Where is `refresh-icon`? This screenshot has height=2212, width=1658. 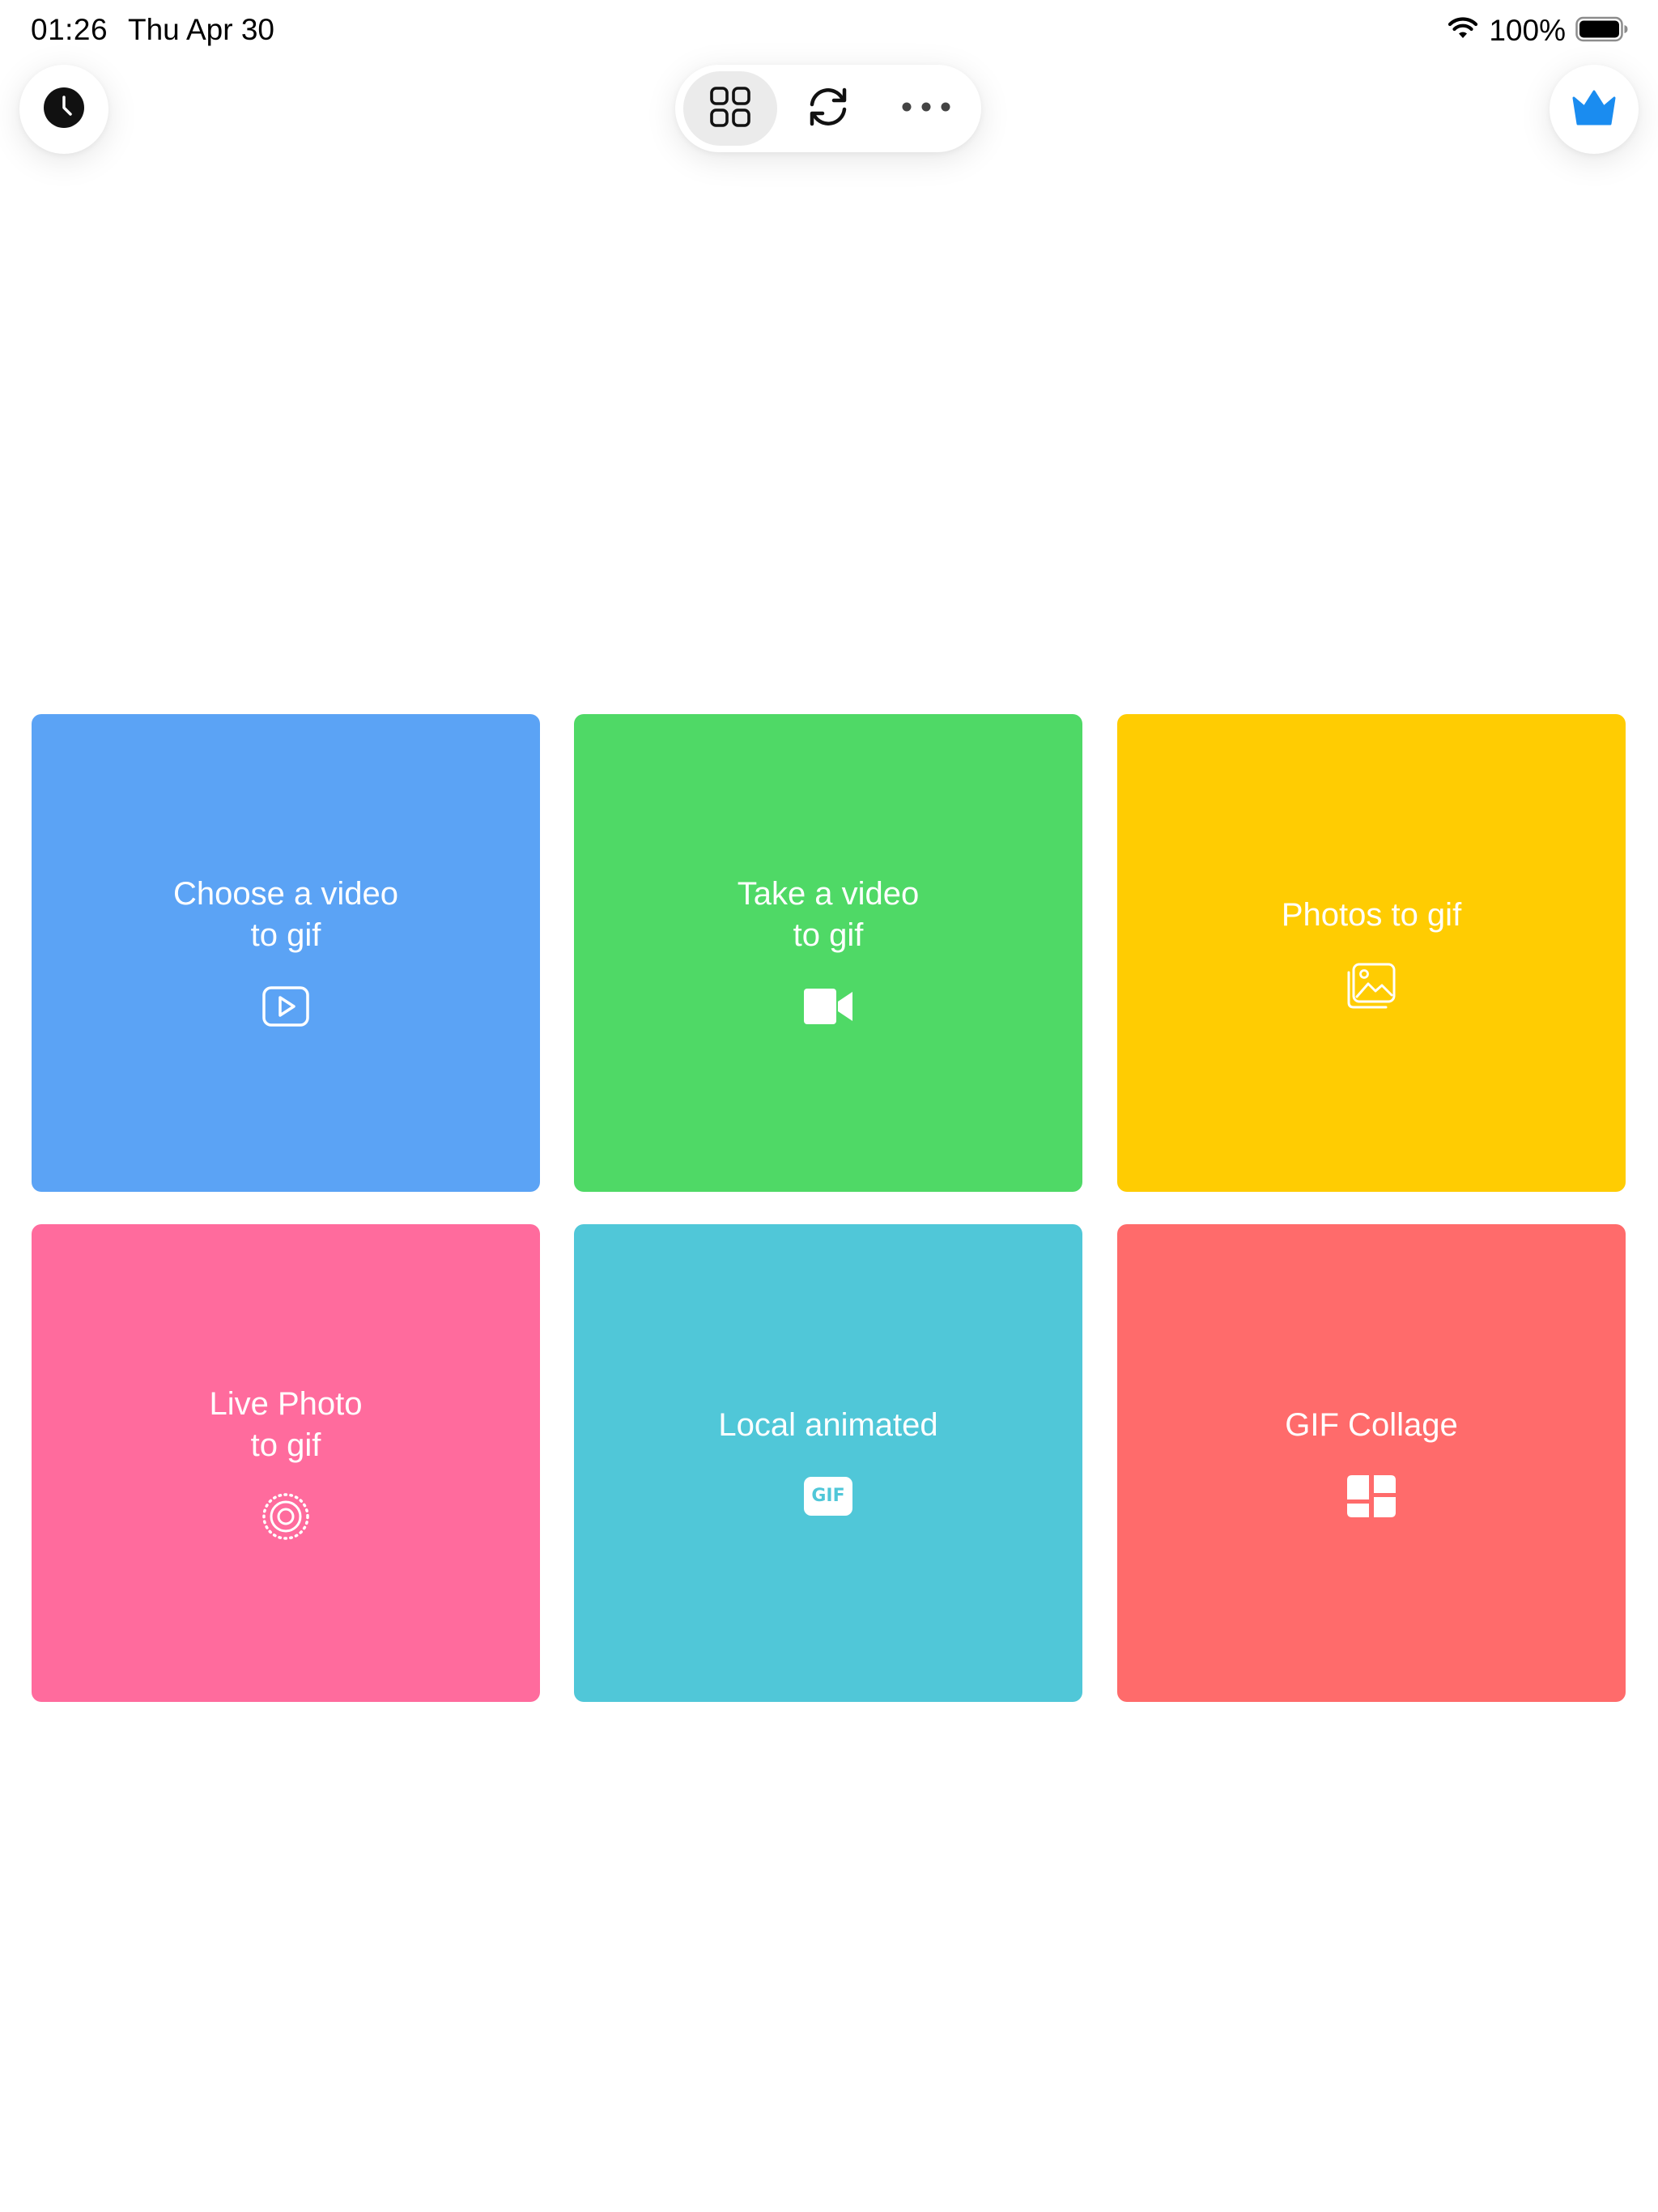 refresh-icon is located at coordinates (828, 109).